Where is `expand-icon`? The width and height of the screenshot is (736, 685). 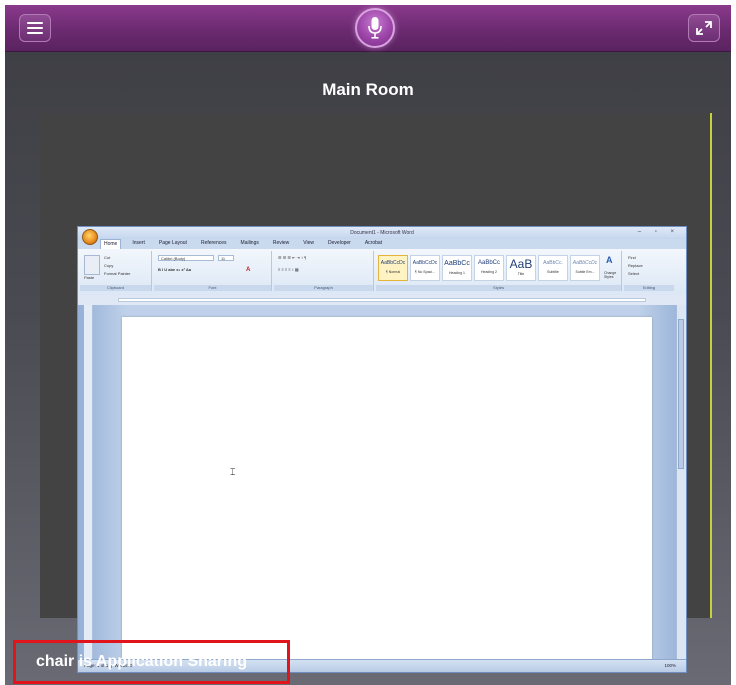
expand-icon is located at coordinates (704, 28).